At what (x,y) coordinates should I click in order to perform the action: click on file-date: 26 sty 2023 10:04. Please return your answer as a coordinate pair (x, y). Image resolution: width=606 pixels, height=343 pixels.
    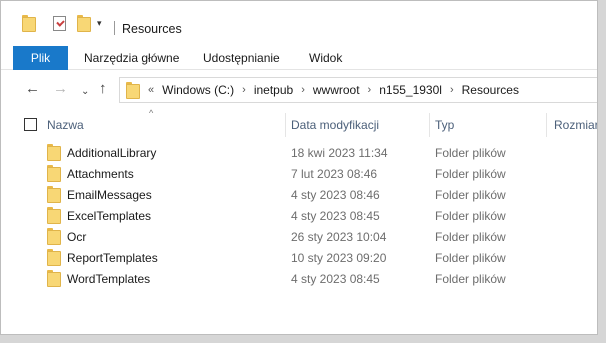
    Looking at the image, I should click on (339, 237).